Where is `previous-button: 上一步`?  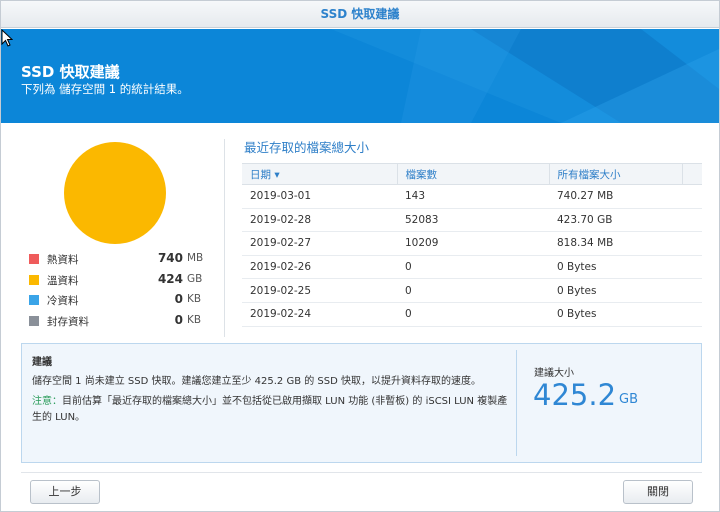 previous-button: 上一步 is located at coordinates (65, 492).